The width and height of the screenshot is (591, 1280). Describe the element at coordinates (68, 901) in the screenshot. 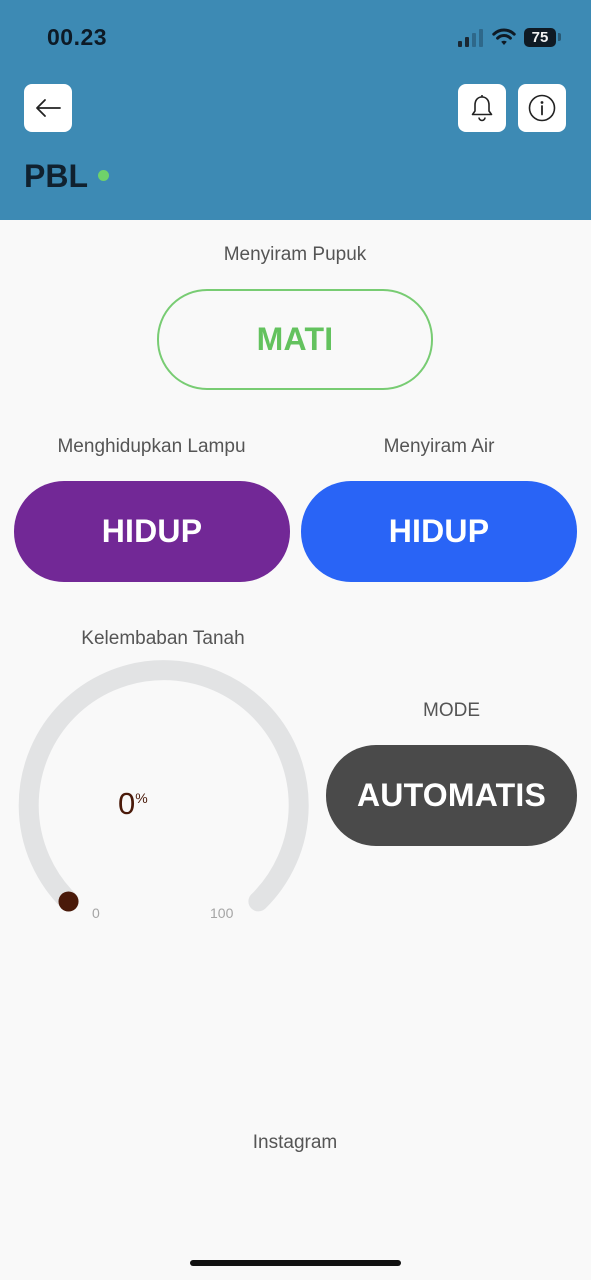

I see `gauge-indicator-dot` at that location.